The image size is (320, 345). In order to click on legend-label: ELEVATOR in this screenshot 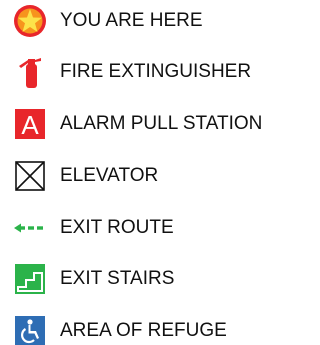, I will do `click(109, 175)`.